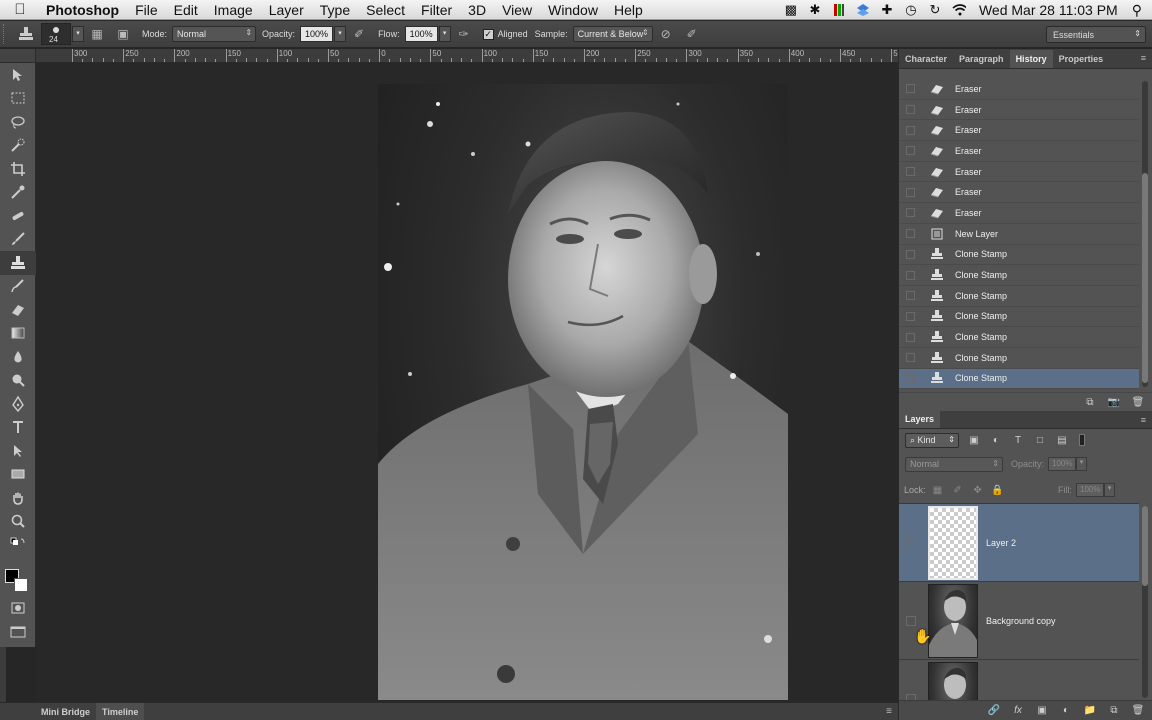 This screenshot has height=720, width=1152. Describe the element at coordinates (692, 34) in the screenshot. I see `pressure-size-icon: ✐` at that location.